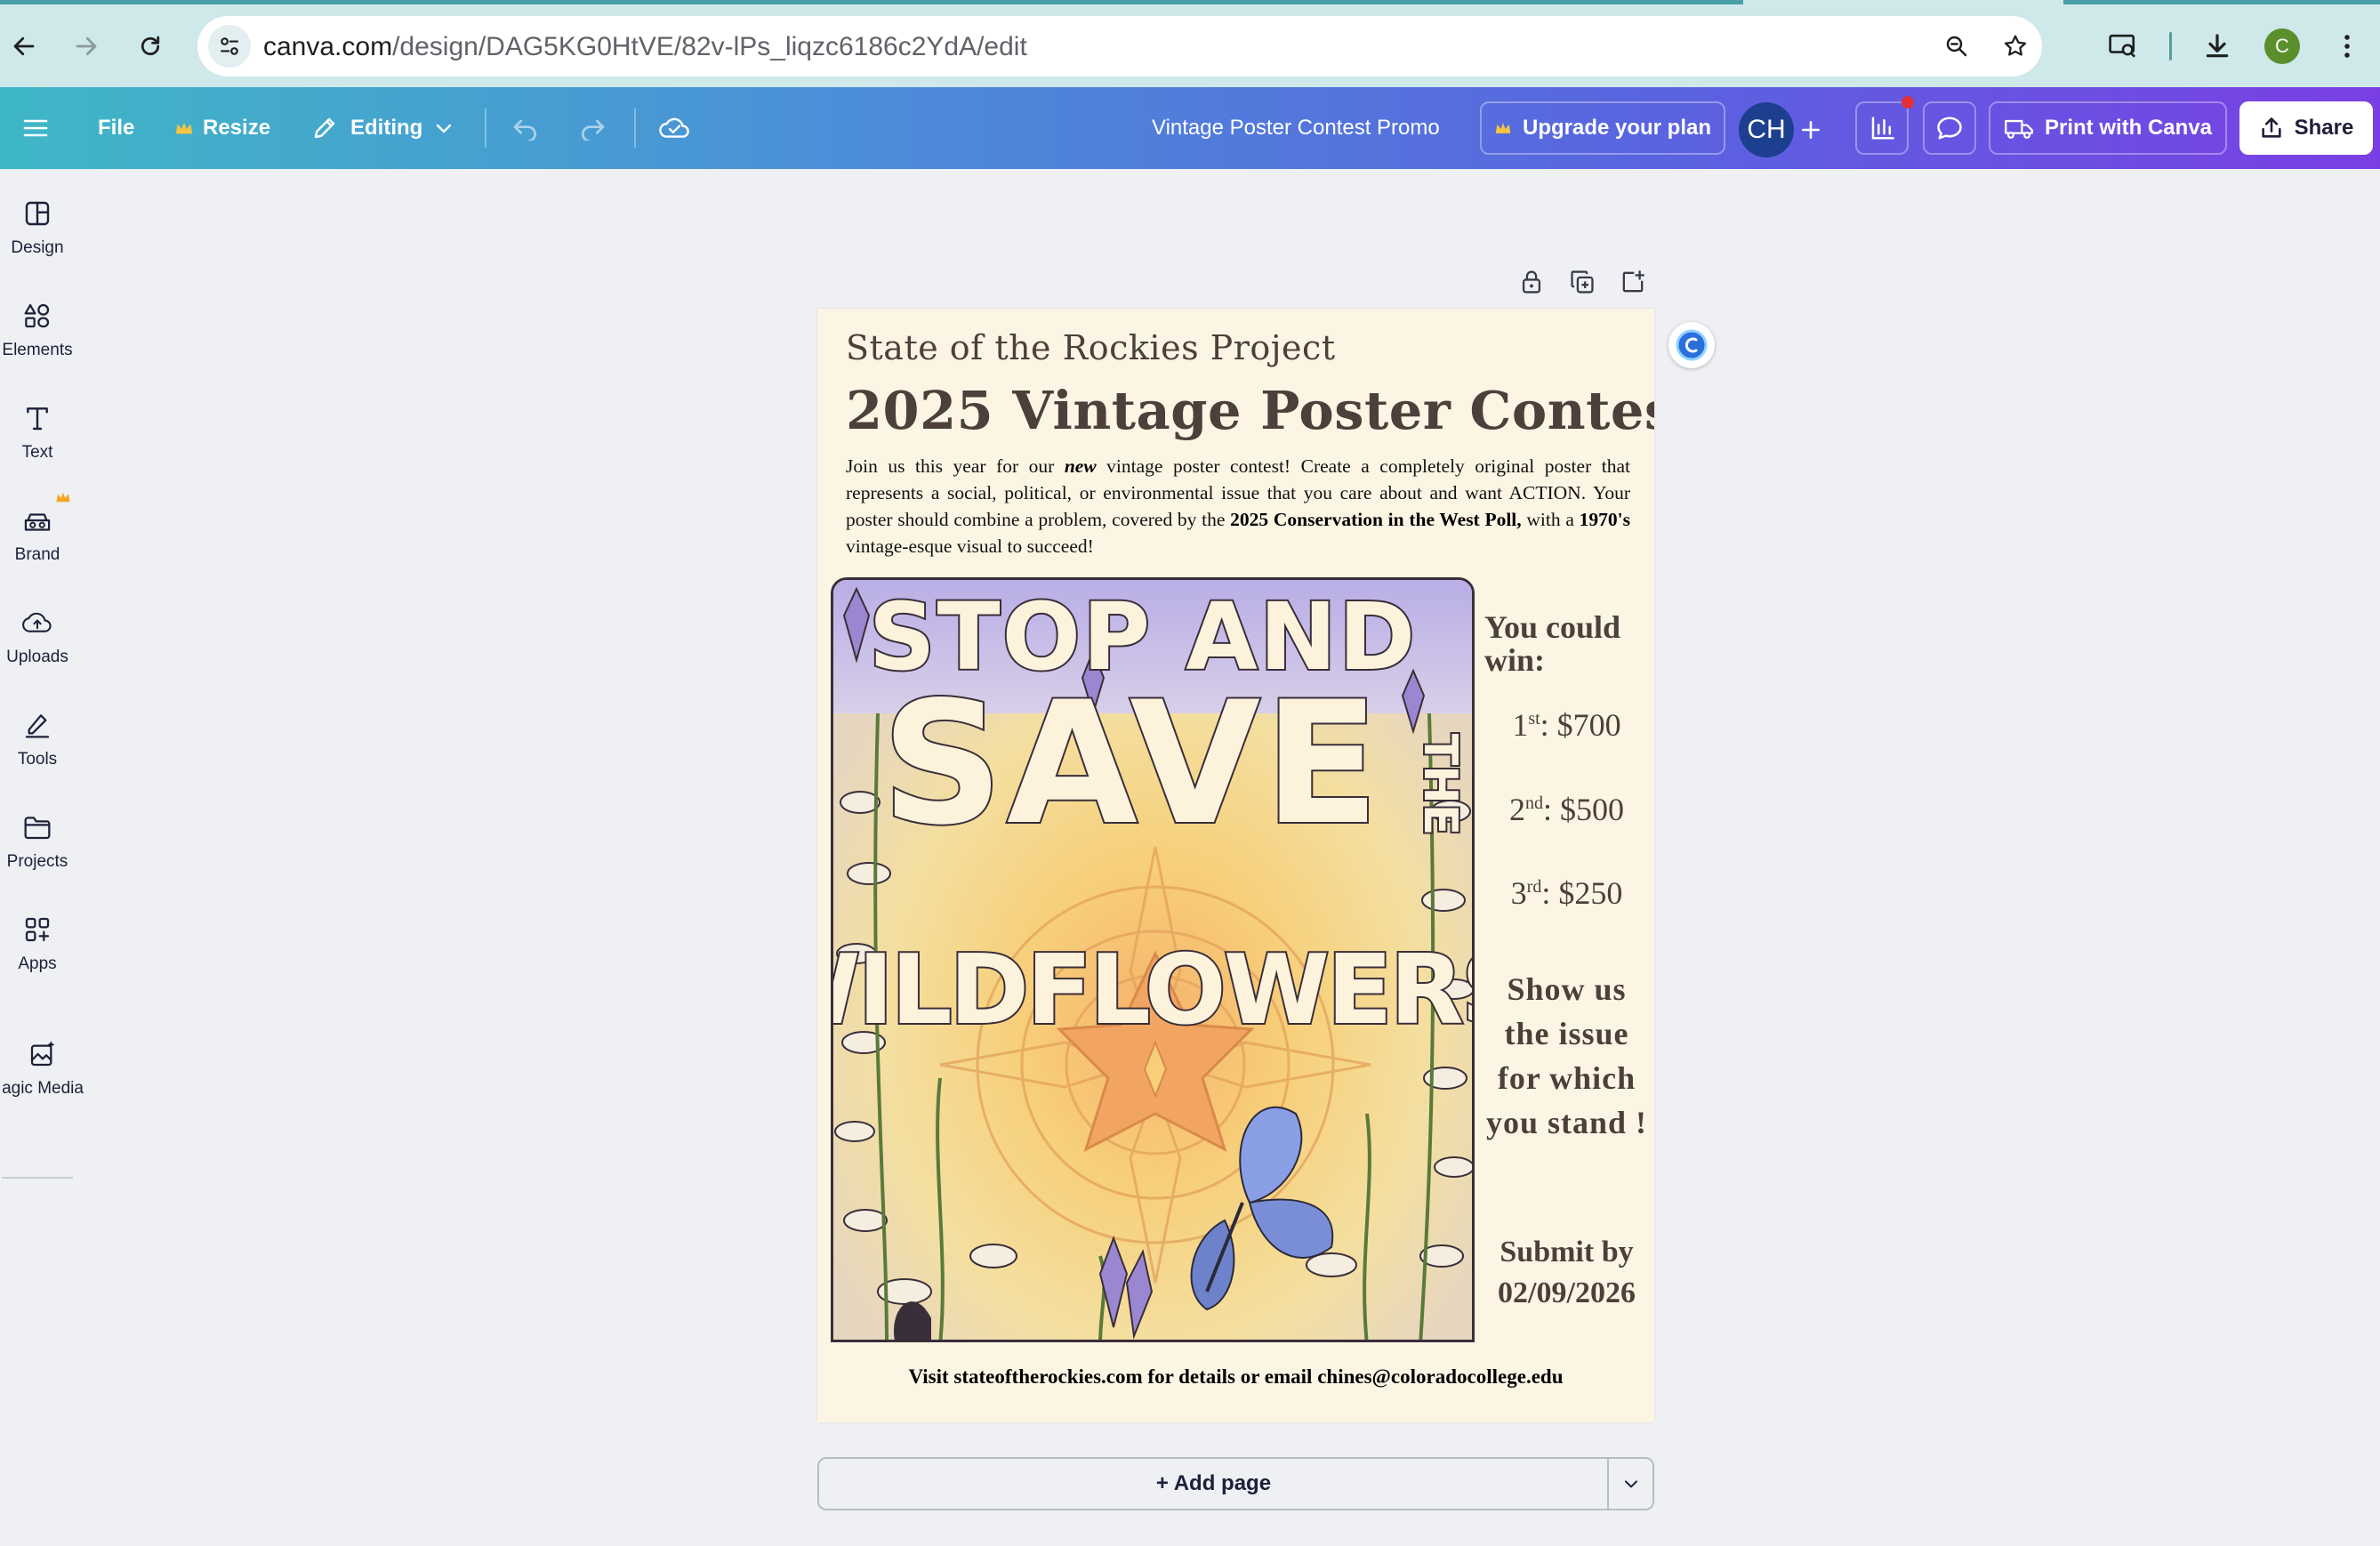 This screenshot has width=2380, height=1546. I want to click on site-info-button, so click(229, 47).